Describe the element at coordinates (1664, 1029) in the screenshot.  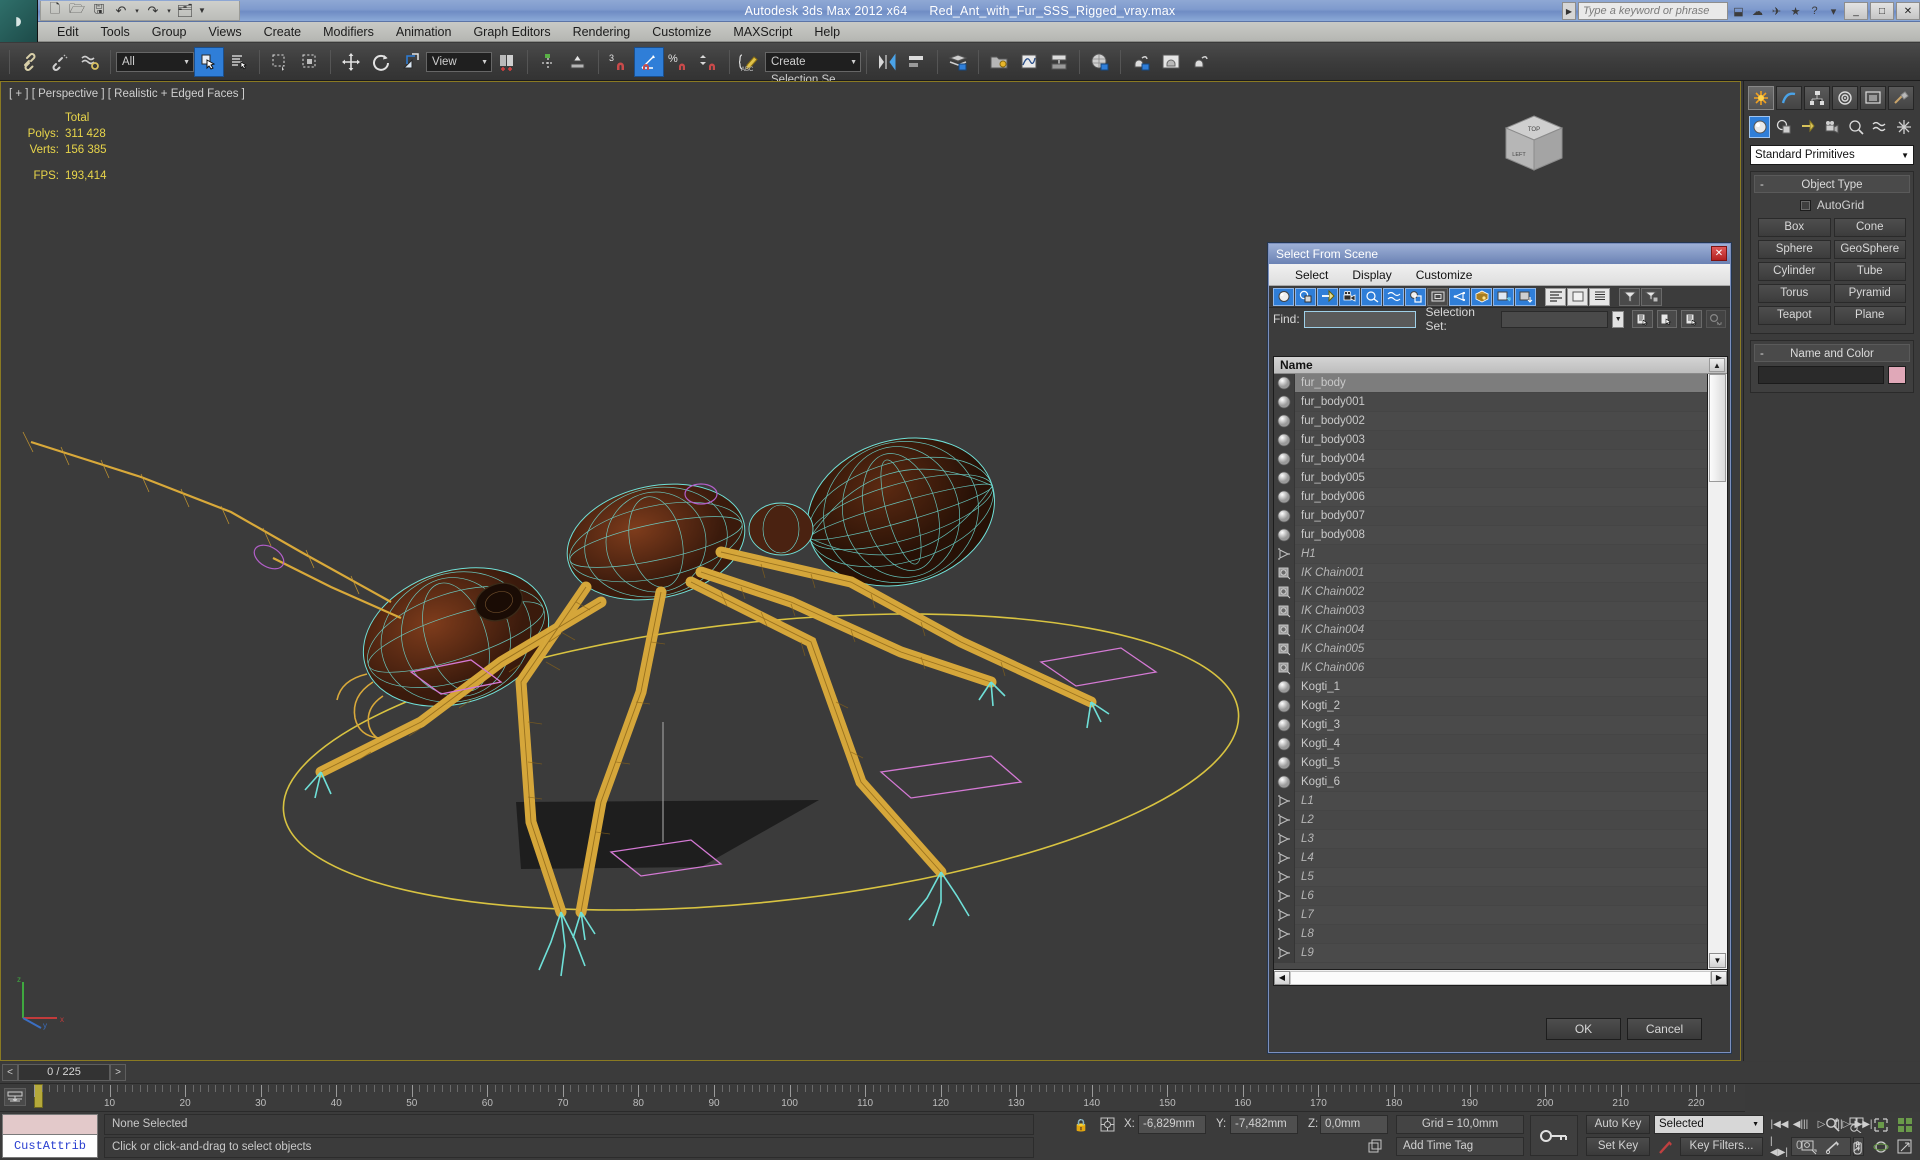
I see `cancel-button: Cancel` at that location.